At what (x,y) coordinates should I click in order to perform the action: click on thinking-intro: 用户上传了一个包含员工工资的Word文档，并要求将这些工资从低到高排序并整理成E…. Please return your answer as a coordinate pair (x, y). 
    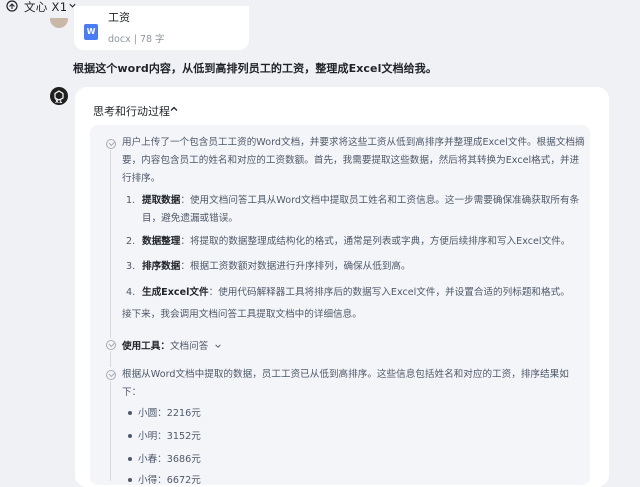
    Looking at the image, I should click on (353, 160).